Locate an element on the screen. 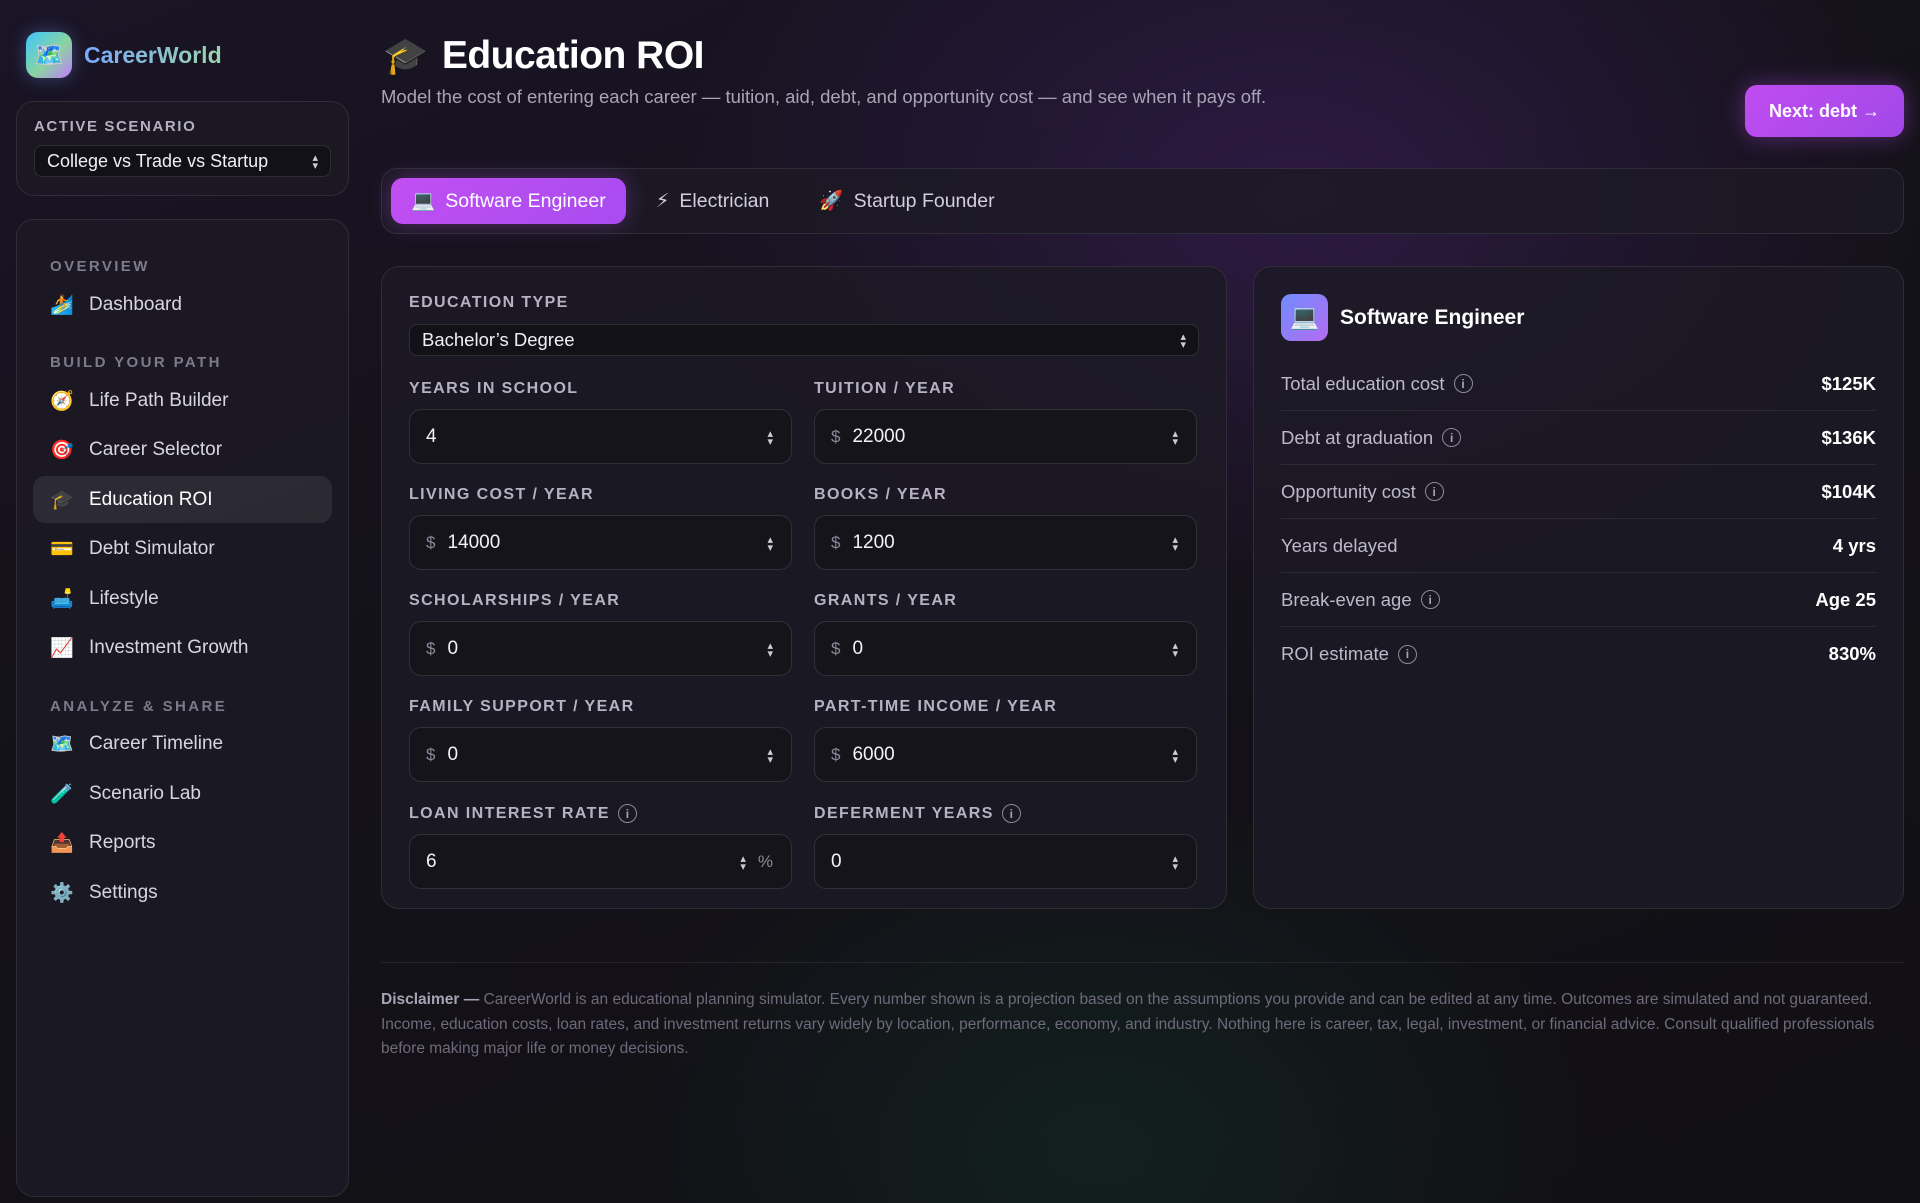  metric-value: $125K is located at coordinates (1848, 383).